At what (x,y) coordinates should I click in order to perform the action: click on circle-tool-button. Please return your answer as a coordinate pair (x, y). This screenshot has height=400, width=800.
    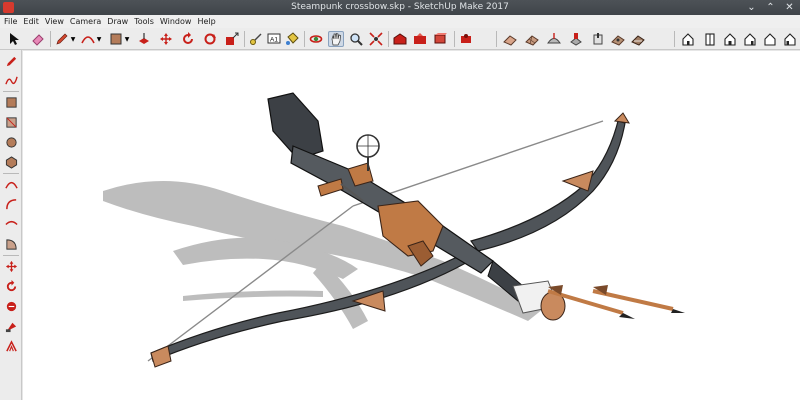
    Looking at the image, I should click on (11, 142).